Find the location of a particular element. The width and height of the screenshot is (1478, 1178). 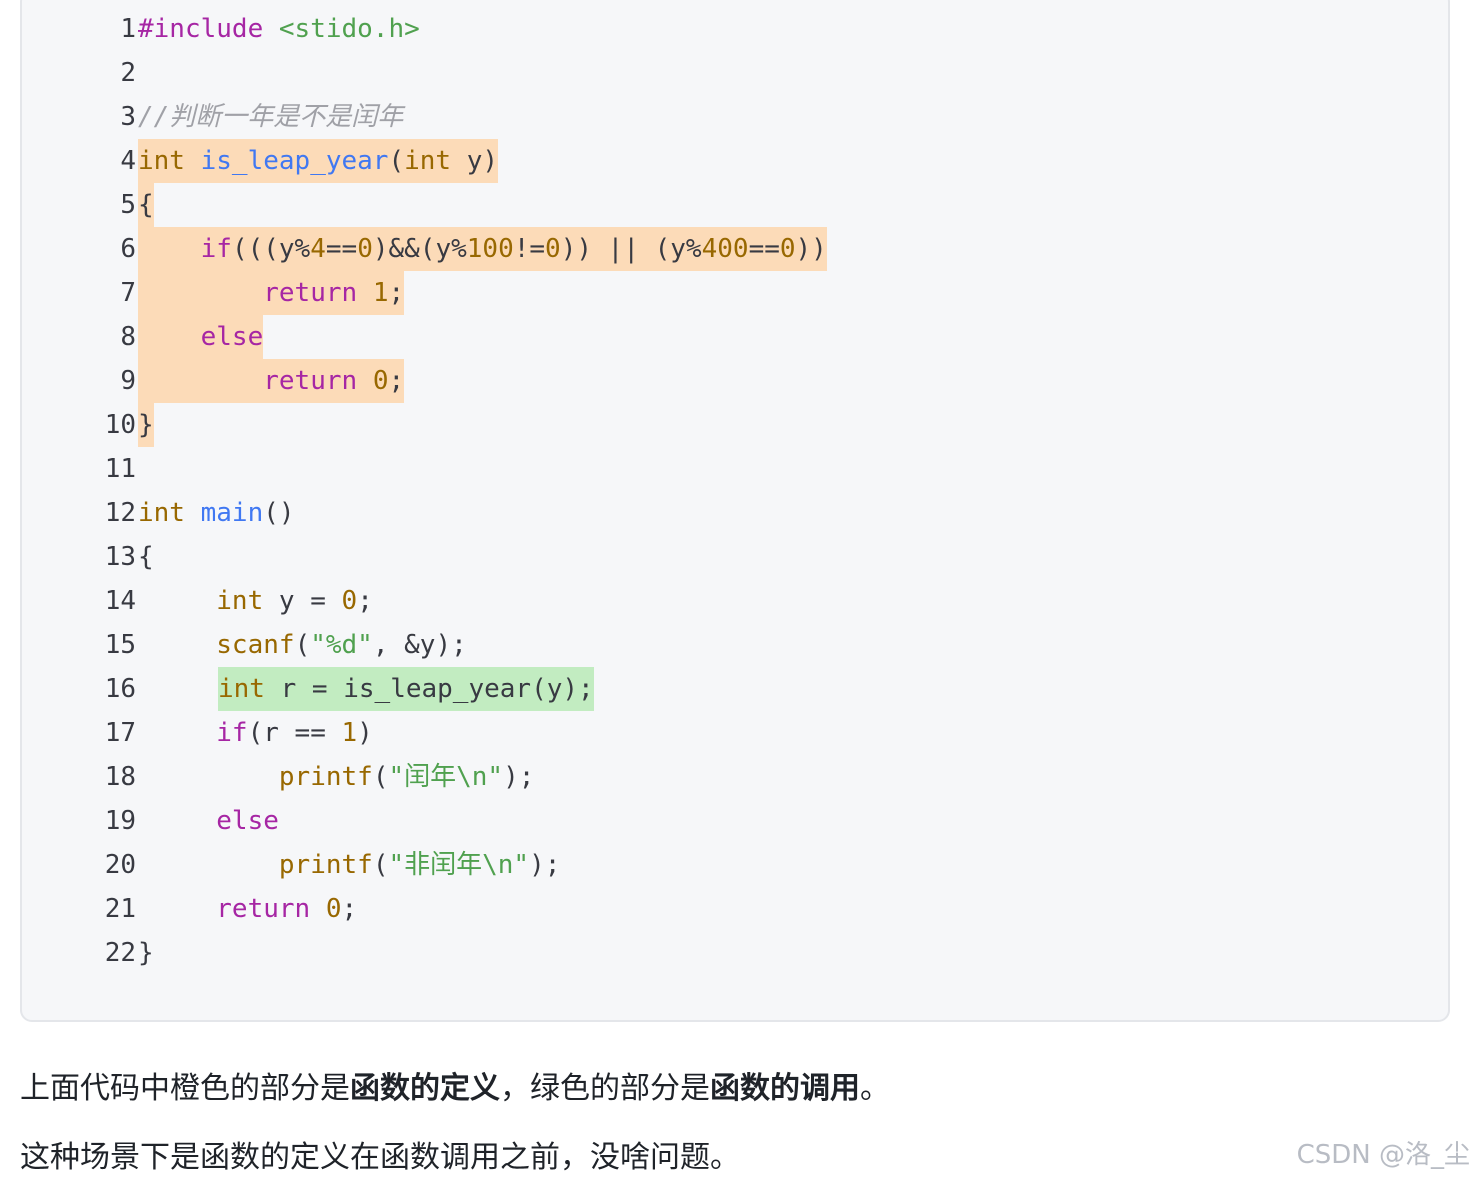

code-line-5: 5{ is located at coordinates (735, 205).